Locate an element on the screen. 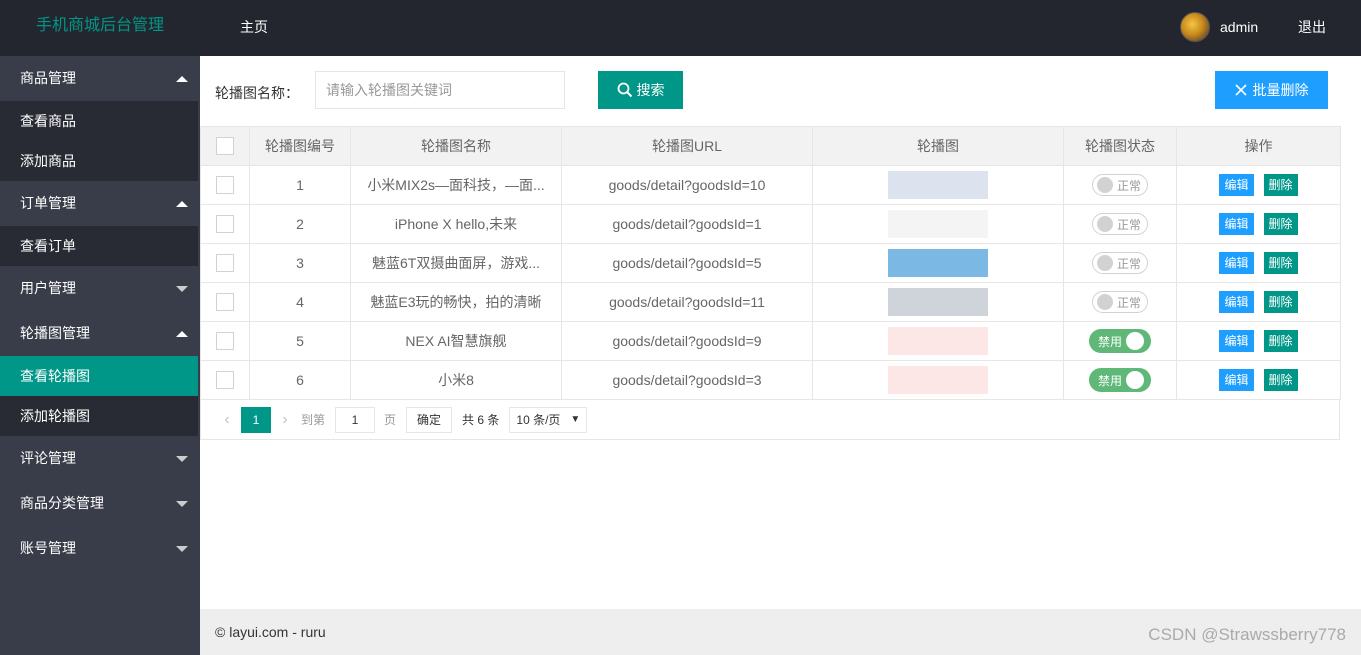 This screenshot has width=1361, height=655. column-header: 轮播图状态 is located at coordinates (1120, 146).